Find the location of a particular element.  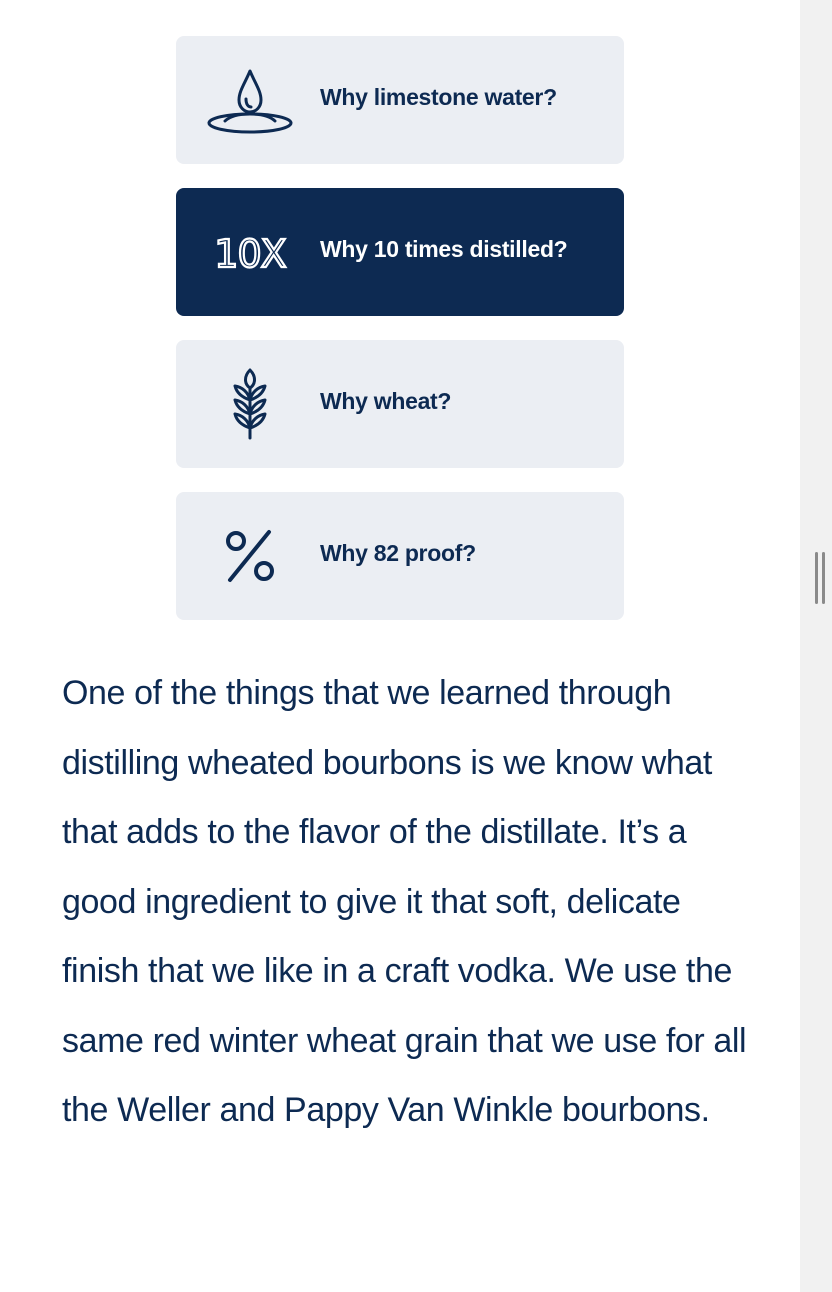

percent-icon is located at coordinates (250, 556).